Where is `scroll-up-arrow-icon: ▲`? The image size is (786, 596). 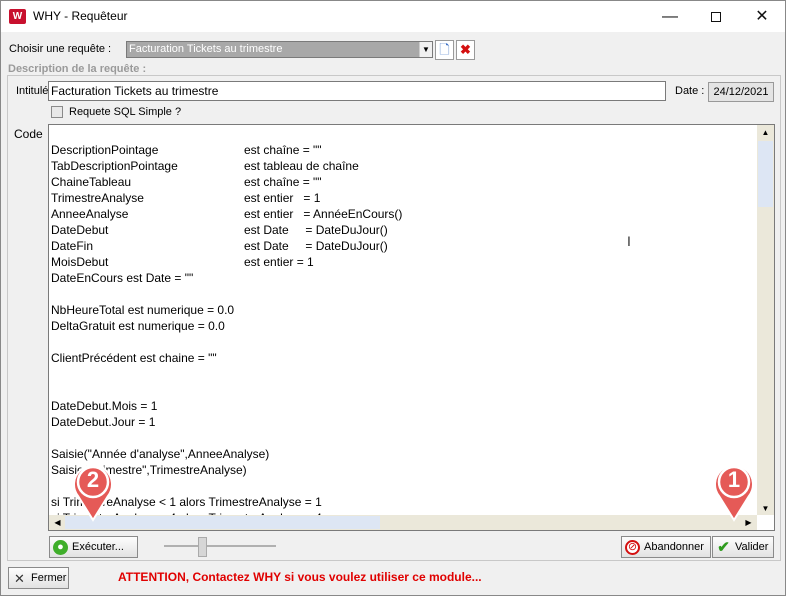 scroll-up-arrow-icon: ▲ is located at coordinates (765, 132).